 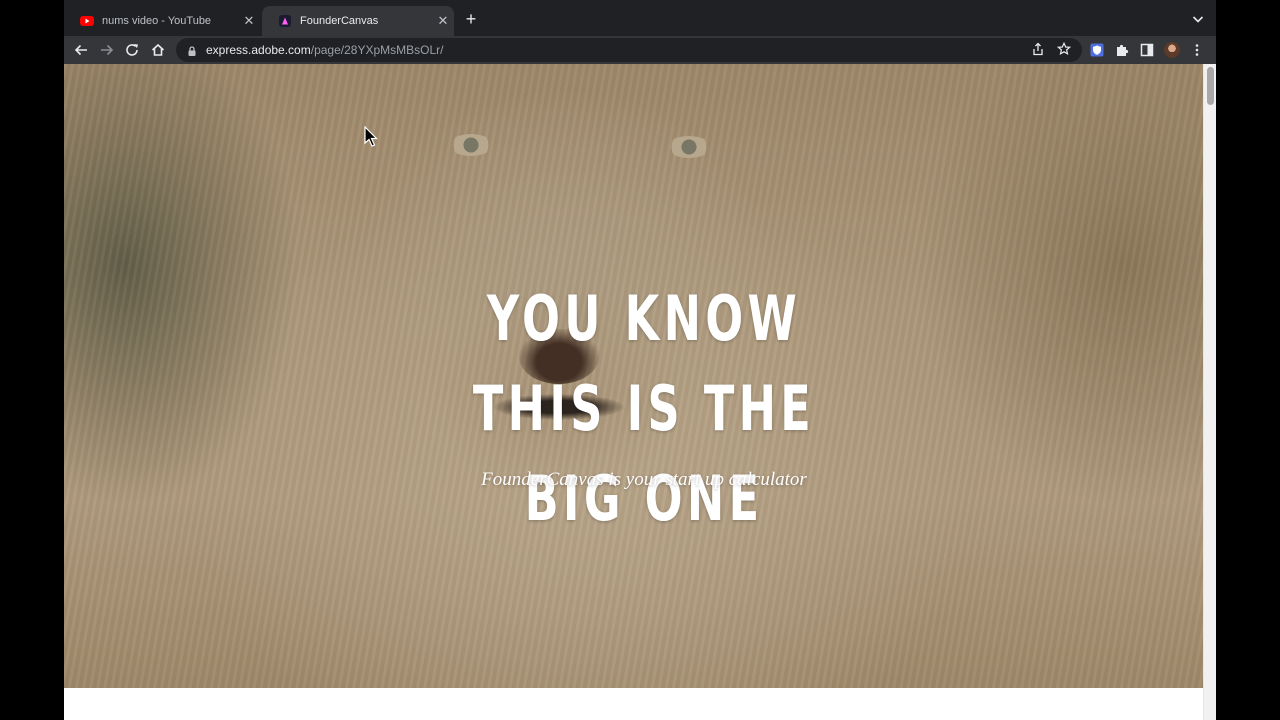 What do you see at coordinates (107, 50) in the screenshot?
I see `forward-arrow-icon` at bounding box center [107, 50].